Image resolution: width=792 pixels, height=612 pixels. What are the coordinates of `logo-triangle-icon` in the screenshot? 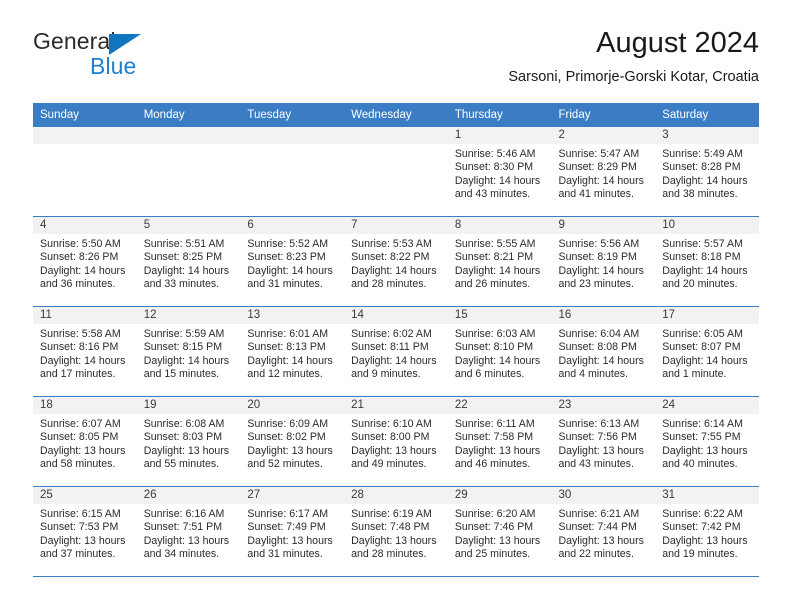 It's located at (125, 44).